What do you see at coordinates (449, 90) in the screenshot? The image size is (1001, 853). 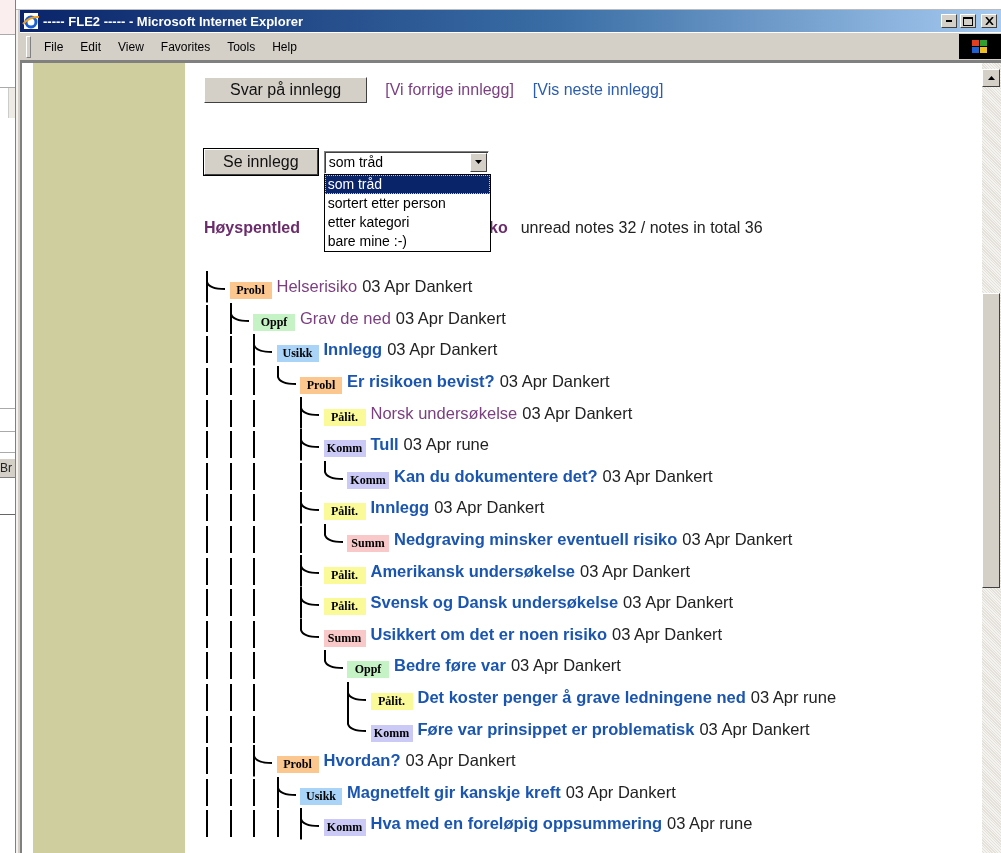 I see `nav-link: [Vi forrige innlegg]` at bounding box center [449, 90].